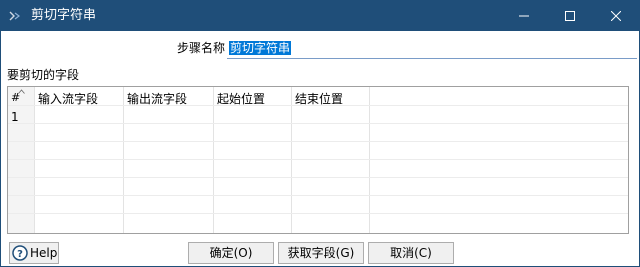 The image size is (640, 267). Describe the element at coordinates (260, 48) in the screenshot. I see `step-name-value: 剪切字符串` at that location.